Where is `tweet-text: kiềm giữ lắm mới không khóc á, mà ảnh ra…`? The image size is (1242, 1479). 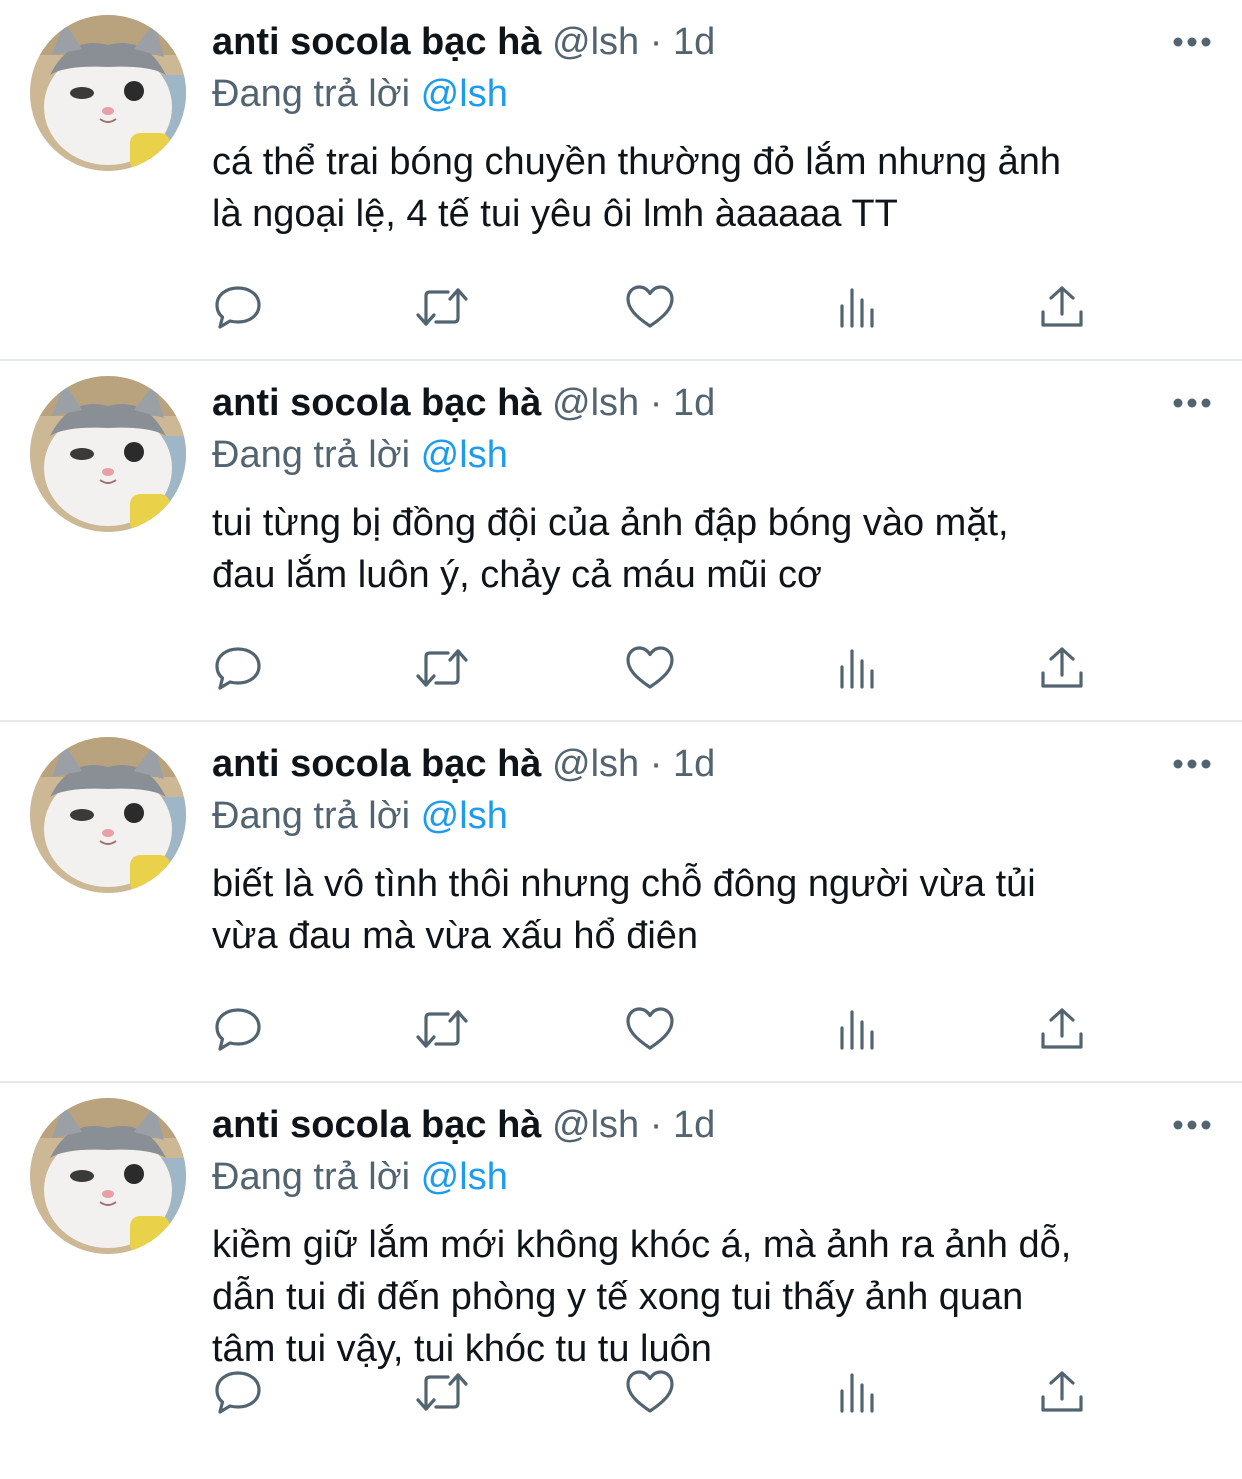
tweet-text: kiềm giữ lắm mới không khóc á, mà ảnh ra… is located at coordinates (642, 1297).